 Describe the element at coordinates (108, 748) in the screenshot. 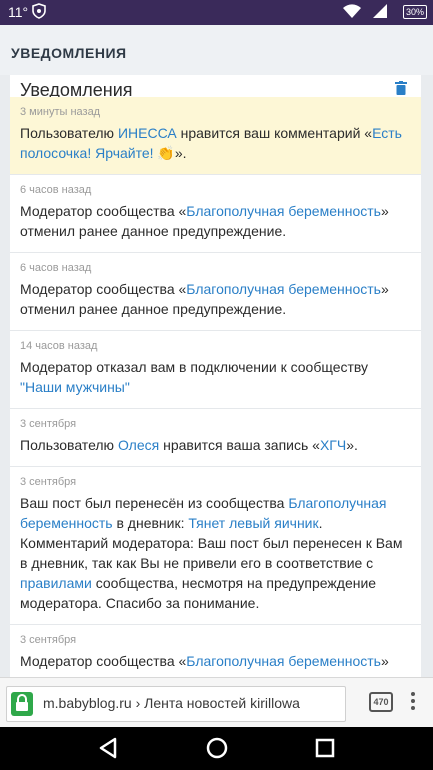

I see `back-icon` at that location.